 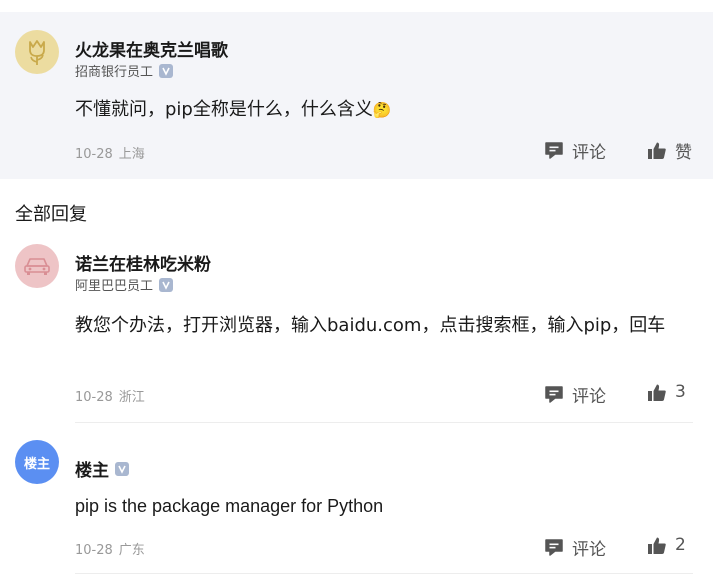 What do you see at coordinates (382, 110) in the screenshot?
I see `emoji: 🤔` at bounding box center [382, 110].